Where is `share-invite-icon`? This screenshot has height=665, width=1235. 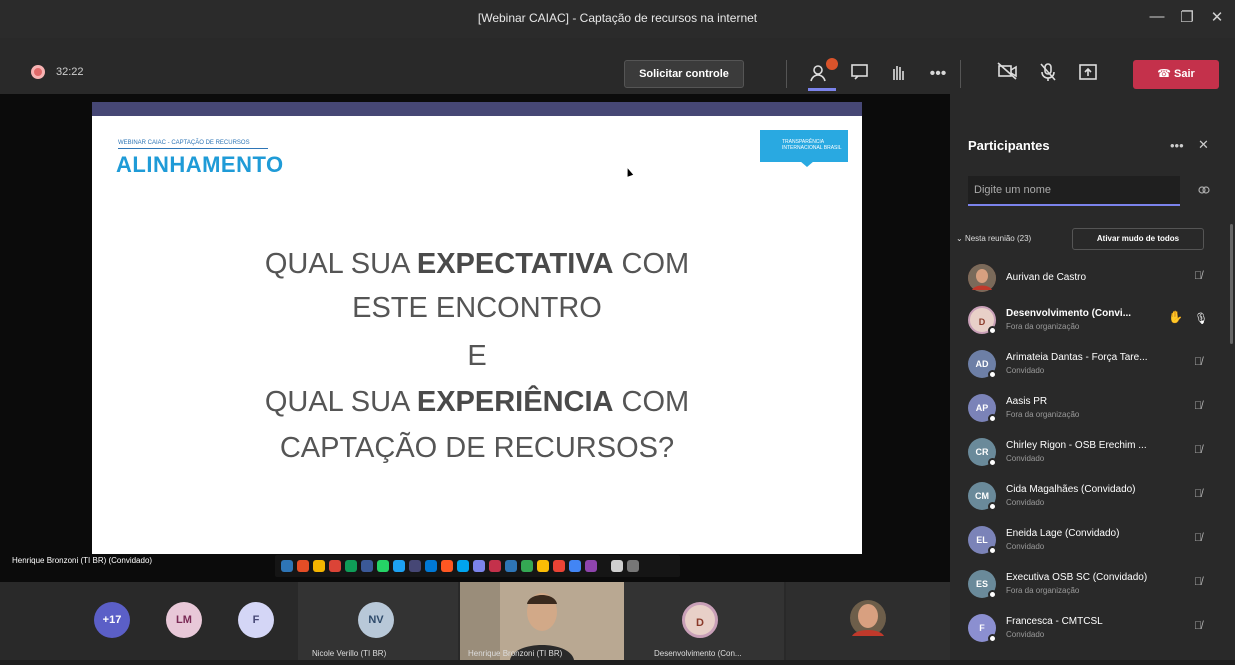
share-invite-icon is located at coordinates (1204, 191).